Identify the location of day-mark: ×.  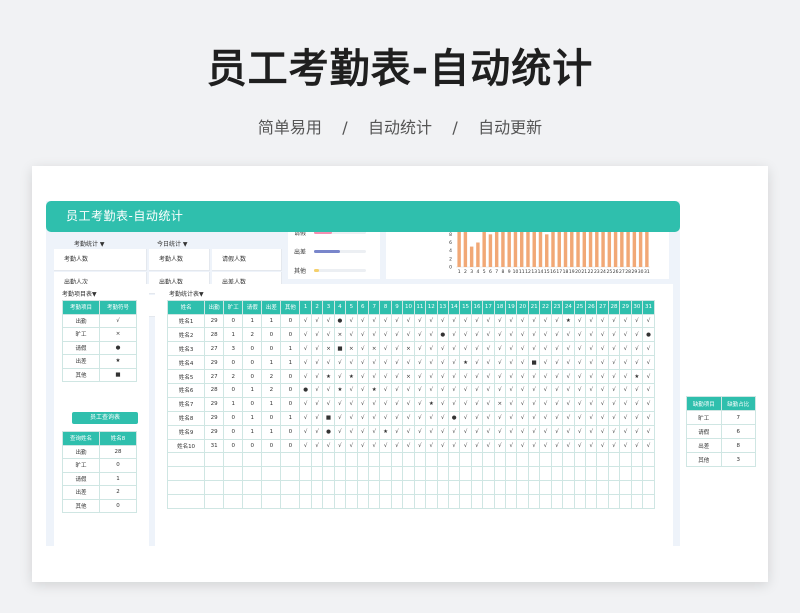
(374, 349).